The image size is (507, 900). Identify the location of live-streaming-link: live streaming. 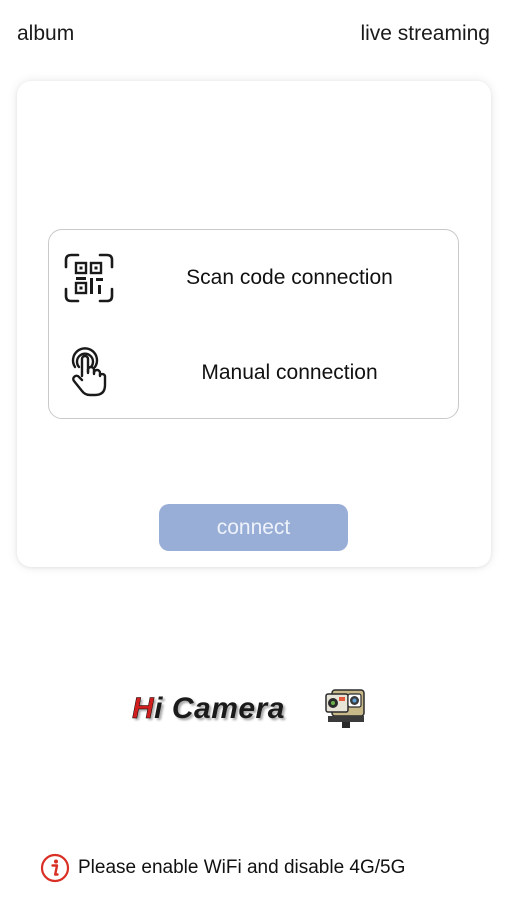
(425, 34).